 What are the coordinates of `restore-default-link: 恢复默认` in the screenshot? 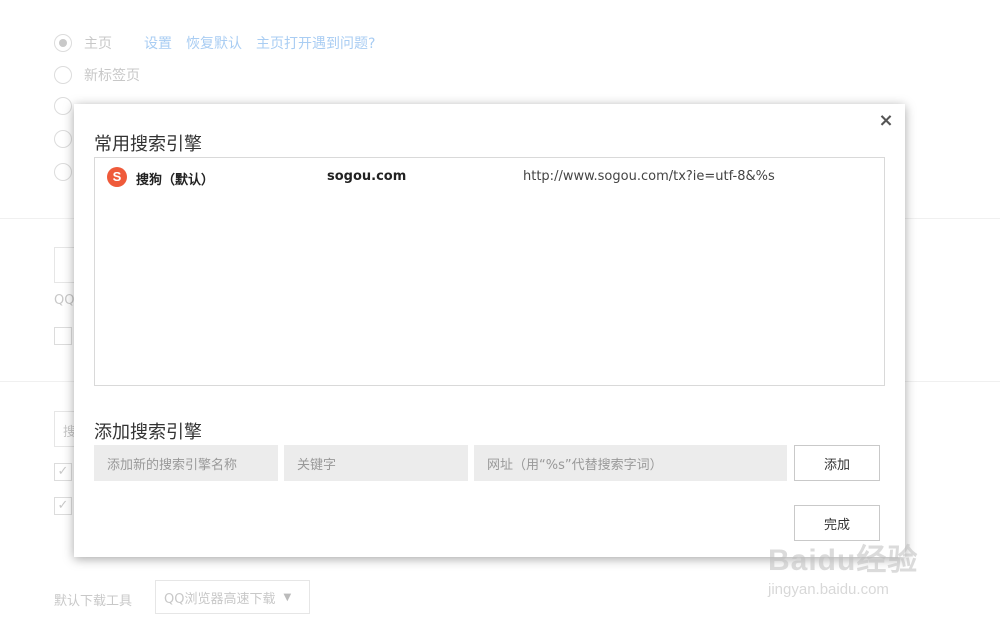 It's located at (214, 43).